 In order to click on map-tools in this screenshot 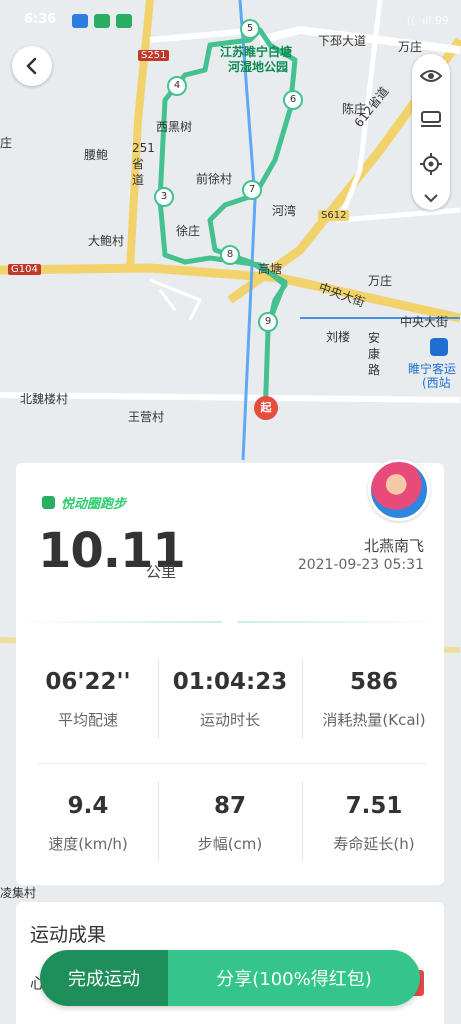, I will do `click(431, 132)`.